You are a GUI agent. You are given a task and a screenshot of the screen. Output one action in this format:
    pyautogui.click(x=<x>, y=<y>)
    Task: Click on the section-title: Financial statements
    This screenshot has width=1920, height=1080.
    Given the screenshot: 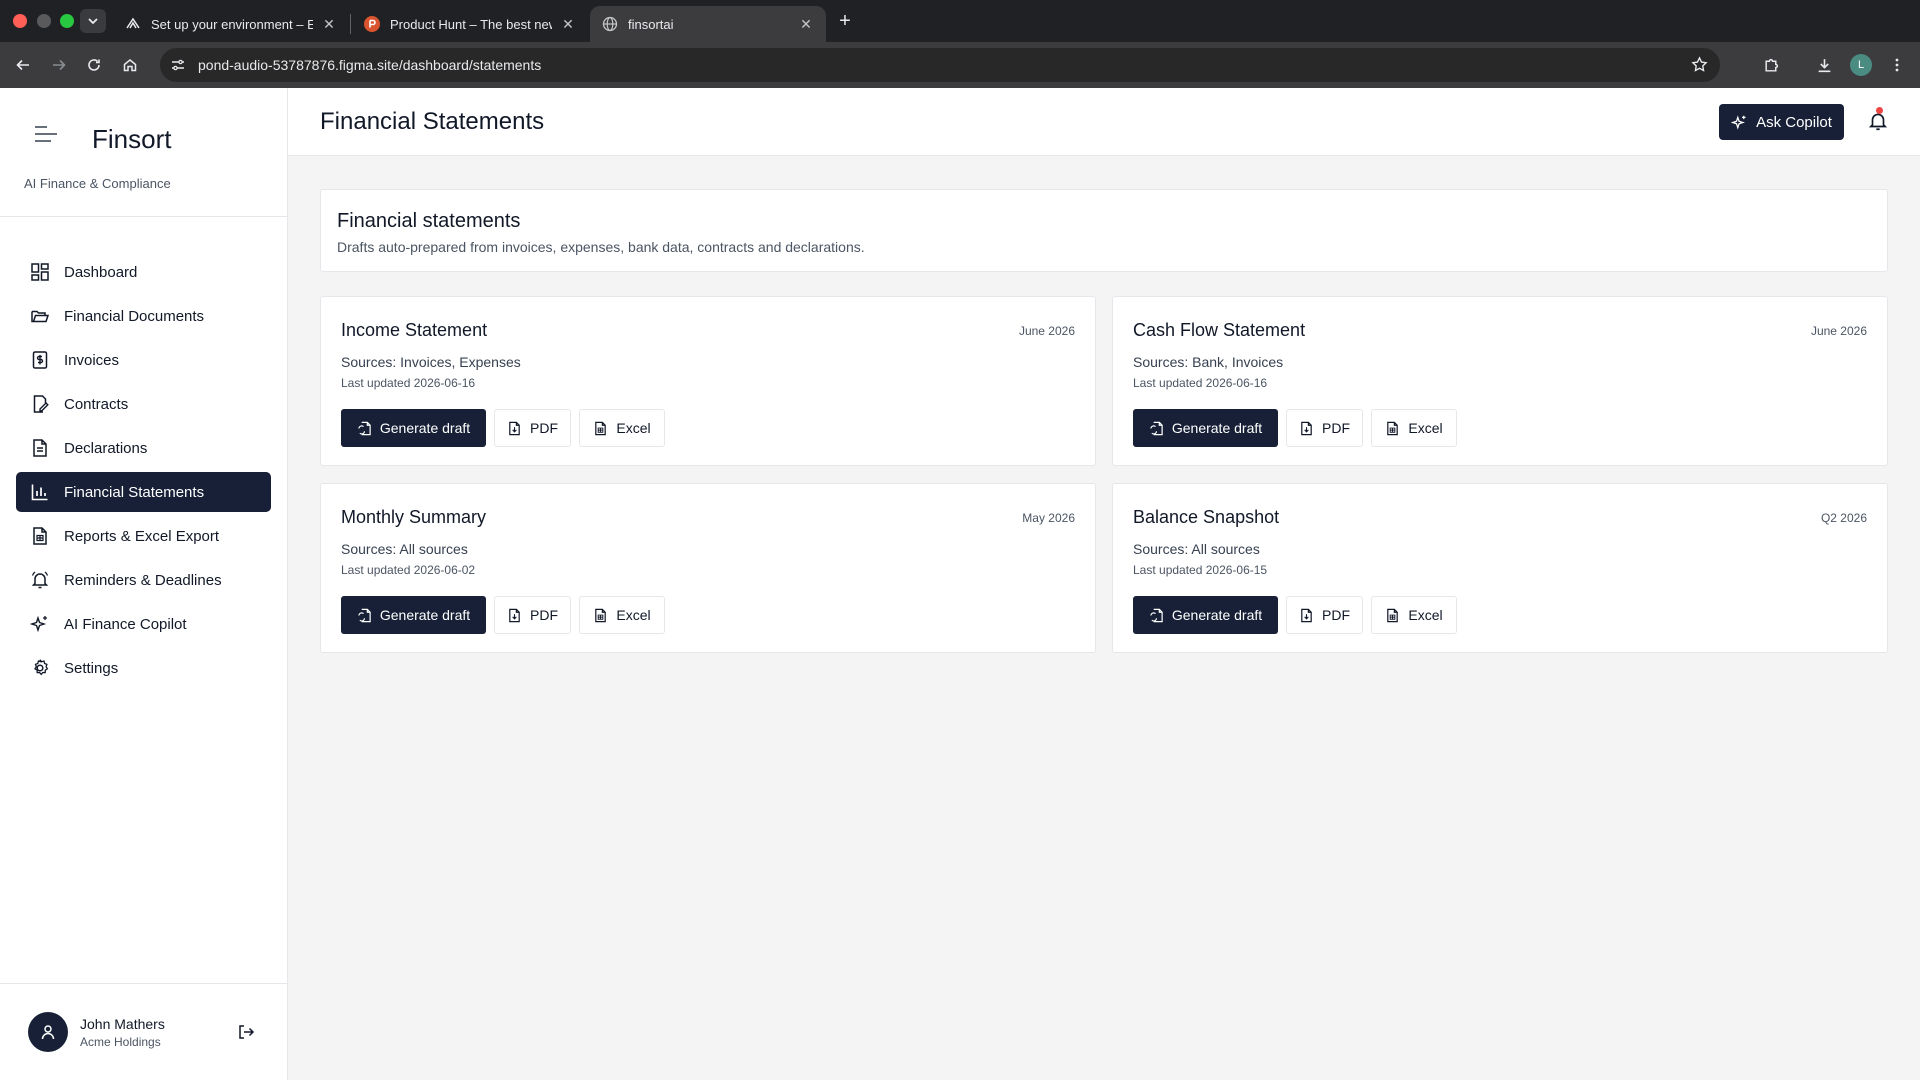 What is the action you would take?
    pyautogui.click(x=429, y=221)
    